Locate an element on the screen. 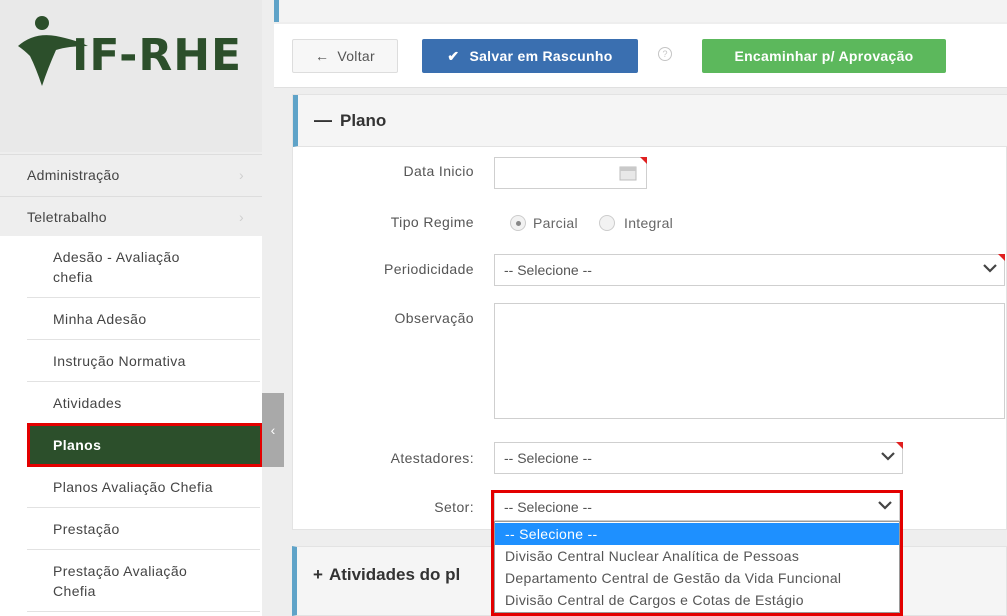 This screenshot has width=1007, height=616. sidebar-item-instrucao-normativa: Instrução Normativa is located at coordinates (143, 361).